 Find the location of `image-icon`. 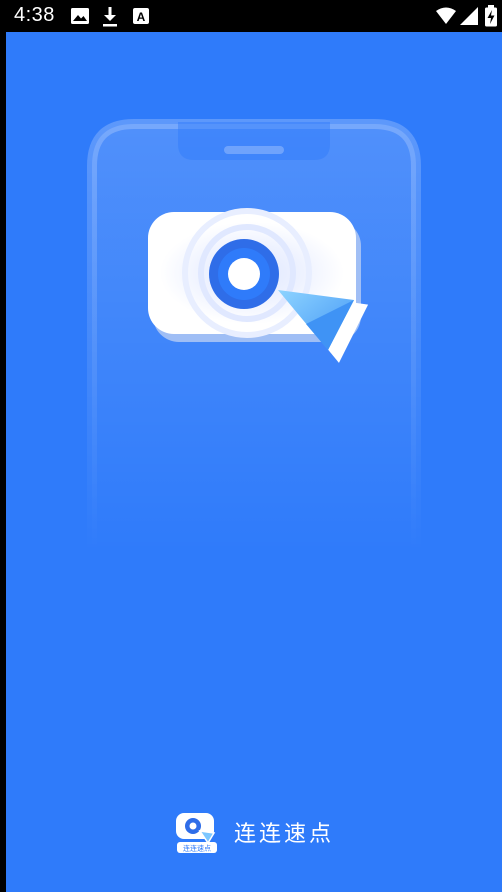

image-icon is located at coordinates (80, 16).